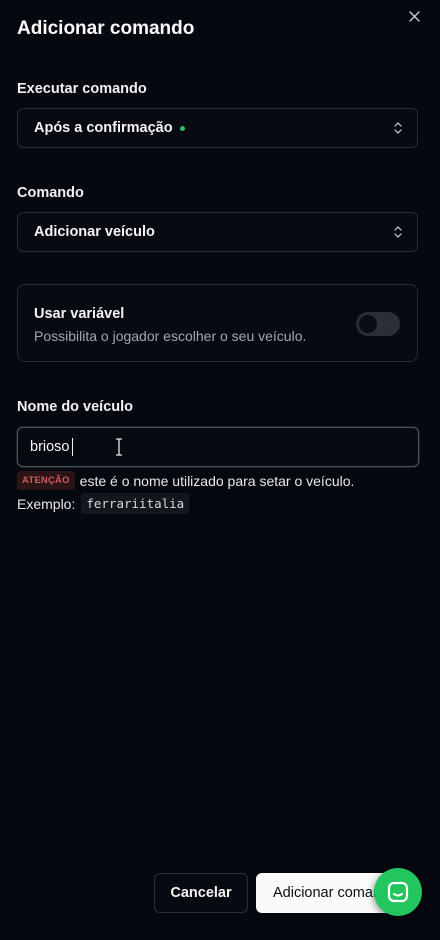  I want to click on example-label: Exemplo:, so click(46, 503).